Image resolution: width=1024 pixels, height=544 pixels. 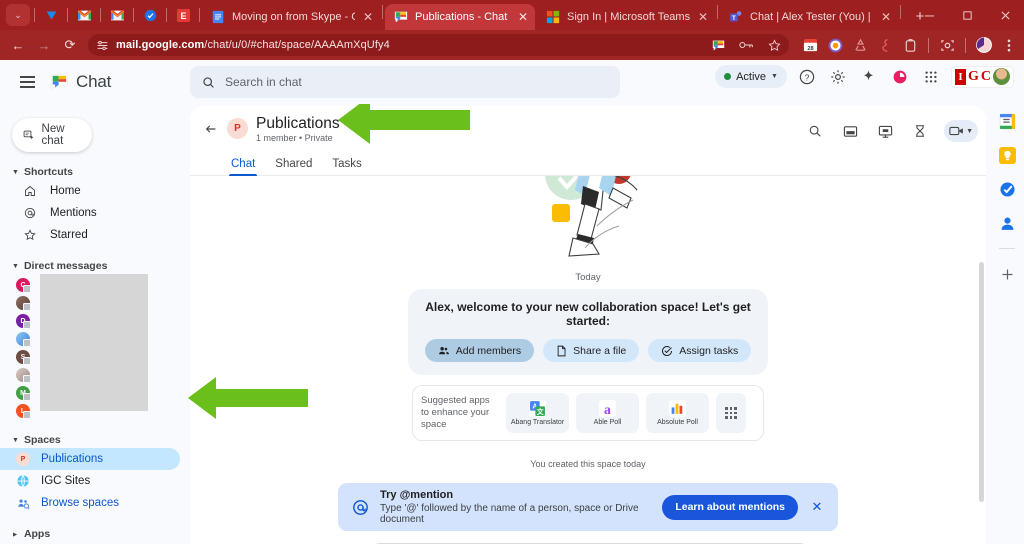 What do you see at coordinates (860, 45) in the screenshot?
I see `recycle-icon` at bounding box center [860, 45].